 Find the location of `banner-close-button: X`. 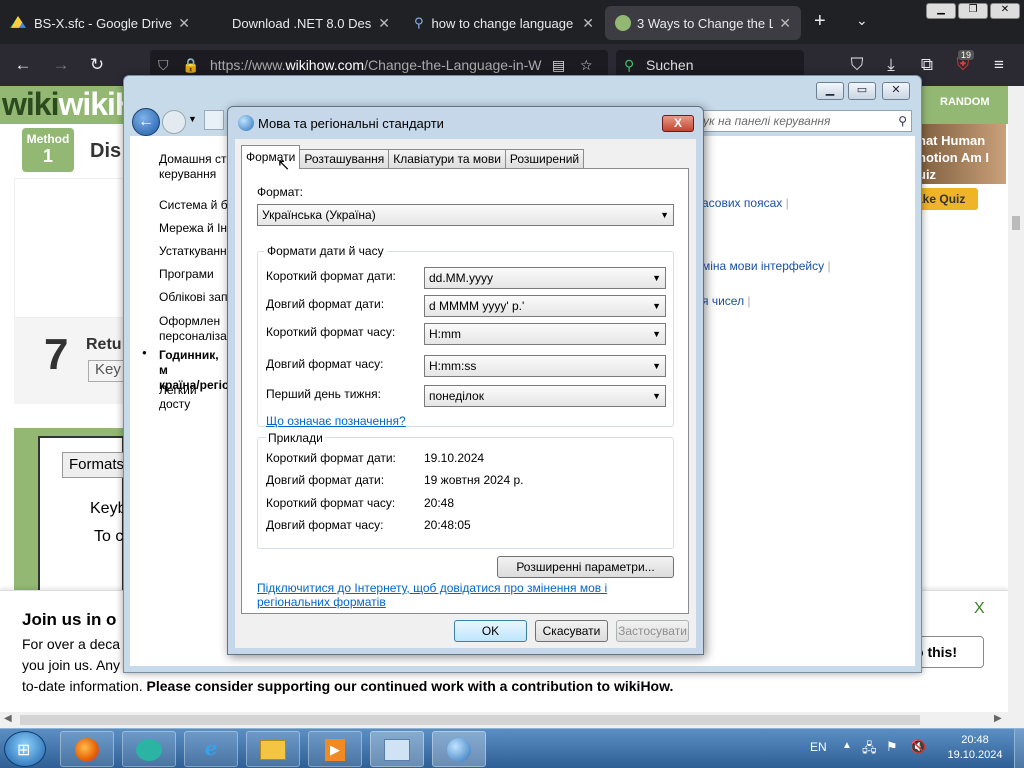

banner-close-button: X is located at coordinates (979, 609).